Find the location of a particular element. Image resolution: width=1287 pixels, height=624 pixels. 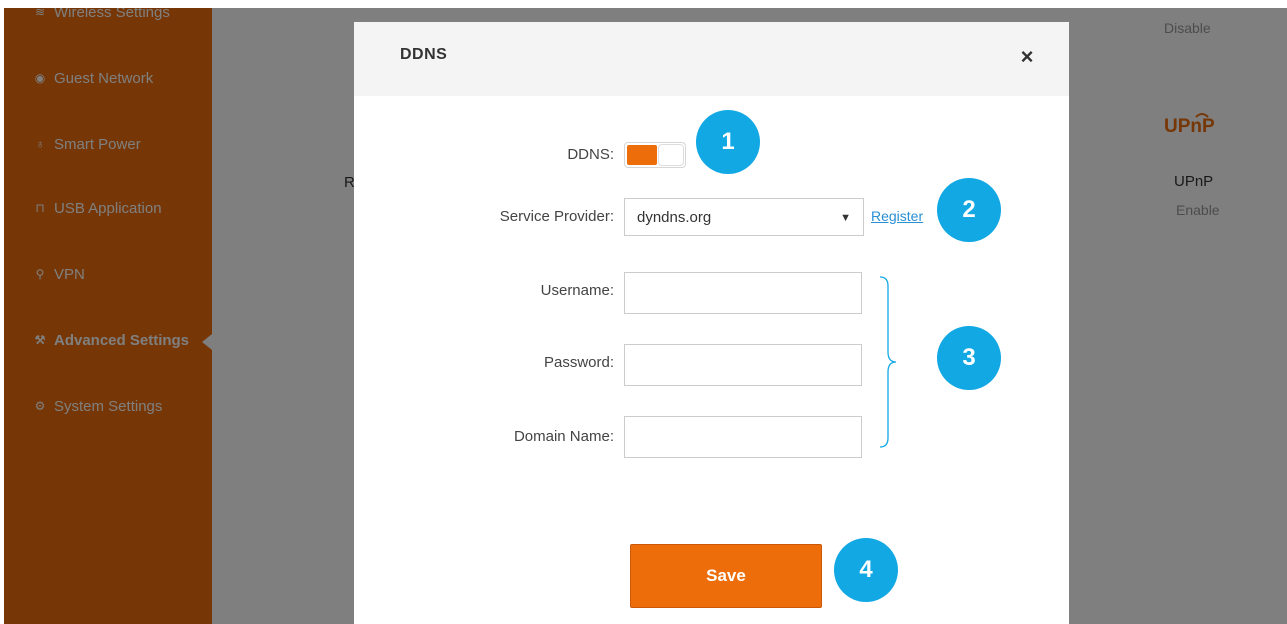

service-provider-select: dyndns.org ▼ is located at coordinates (744, 217).